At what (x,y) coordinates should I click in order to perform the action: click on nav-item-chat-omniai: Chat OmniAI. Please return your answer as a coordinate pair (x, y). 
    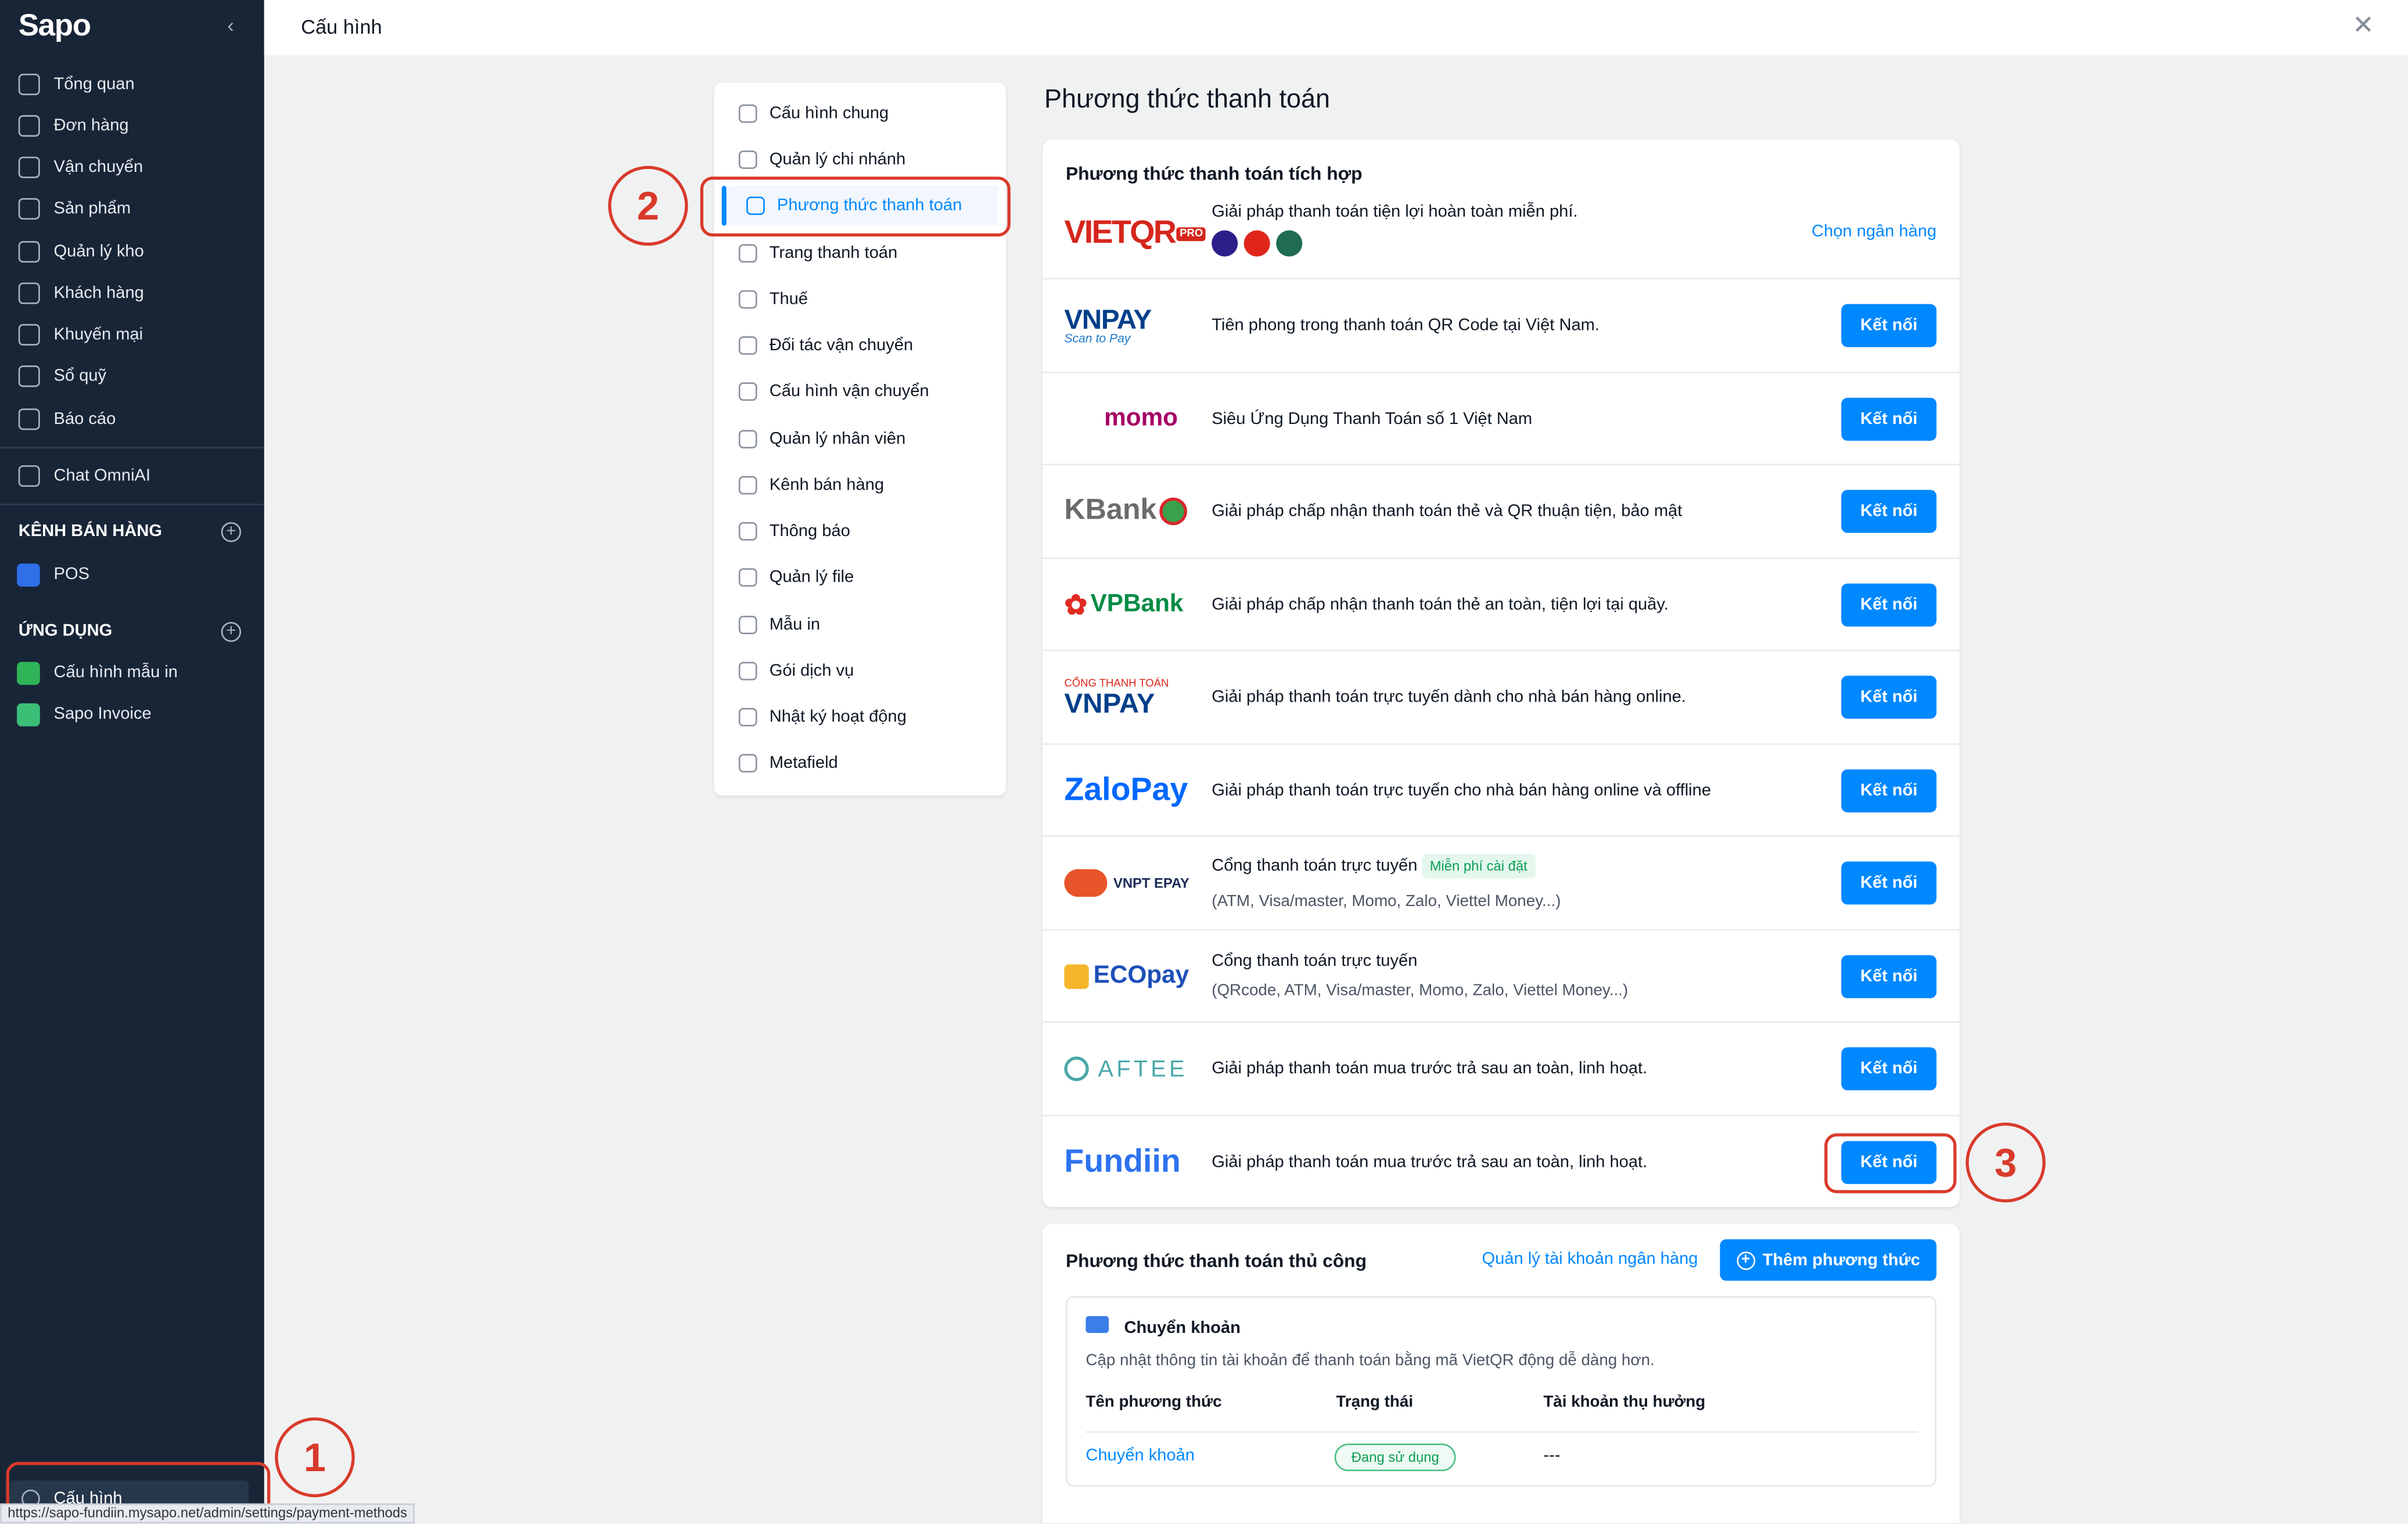
    Looking at the image, I should click on (132, 476).